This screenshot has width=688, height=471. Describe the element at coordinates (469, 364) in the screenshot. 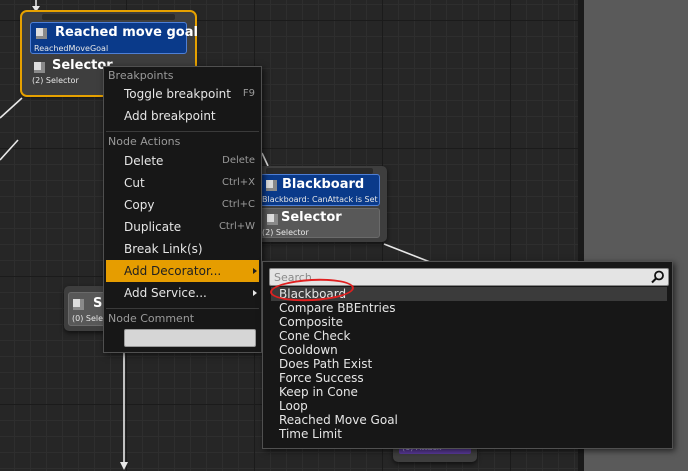

I see `decorator-item-does-path-exist: Does Path Exist` at that location.